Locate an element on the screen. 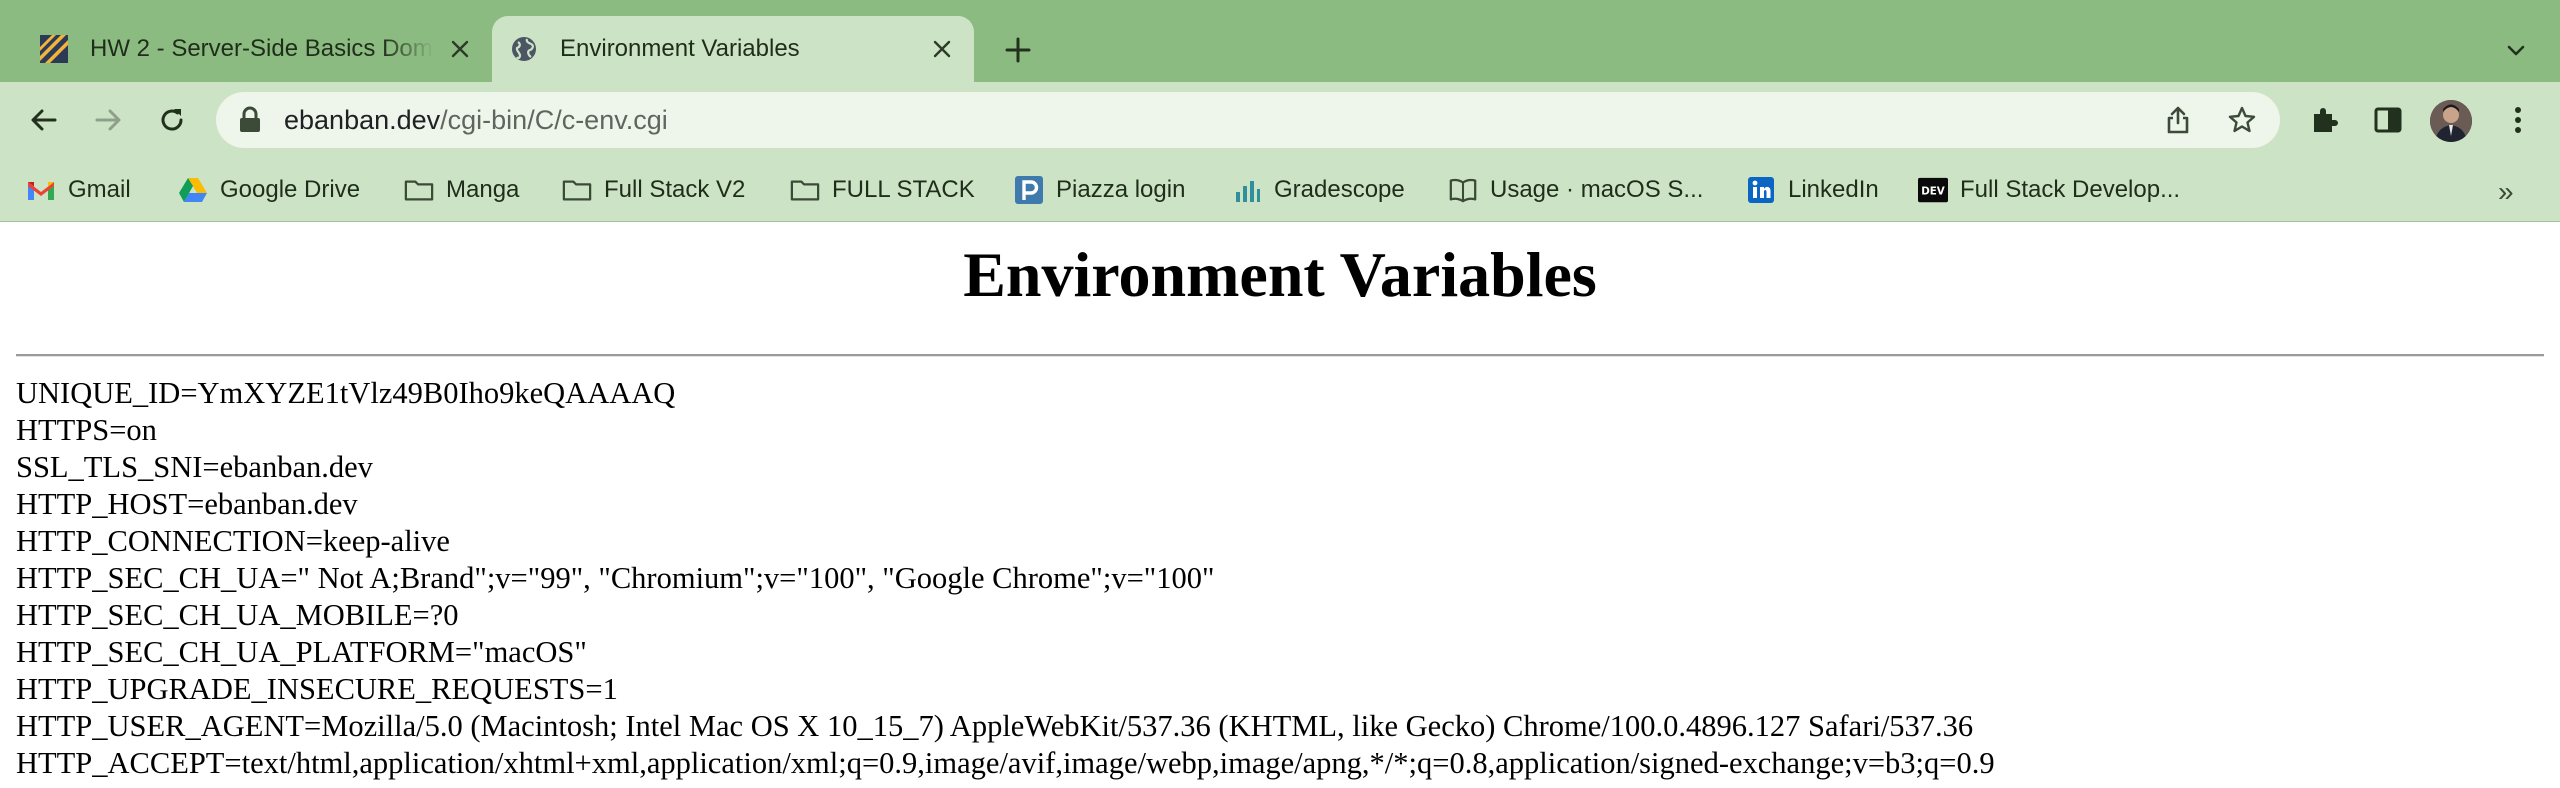 Image resolution: width=2560 pixels, height=788 pixels. bookmark-piazza-login: Piazza login is located at coordinates (1099, 190).